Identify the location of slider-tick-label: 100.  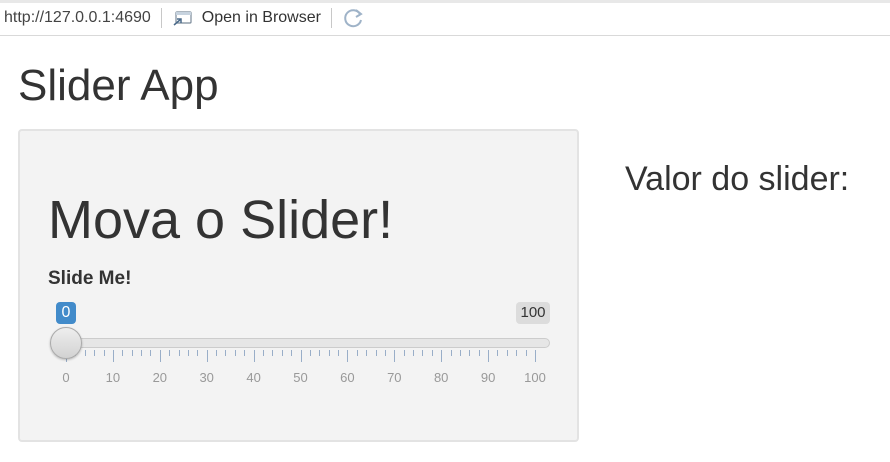
(535, 377).